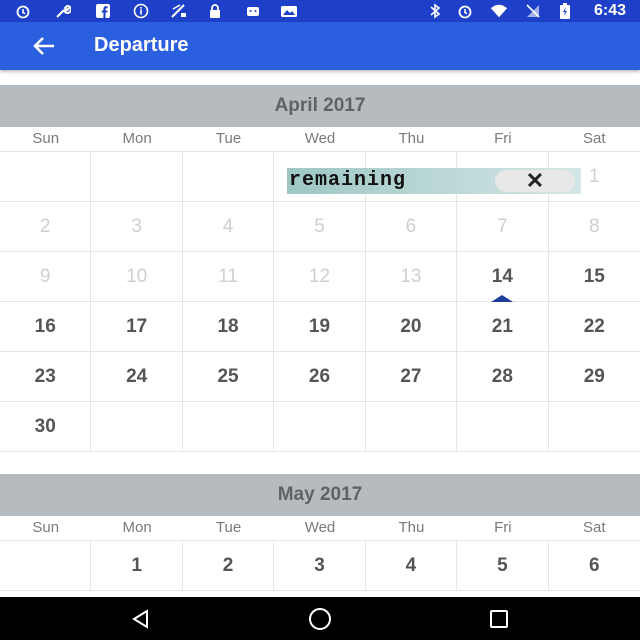  What do you see at coordinates (253, 11) in the screenshot?
I see `android-icon` at bounding box center [253, 11].